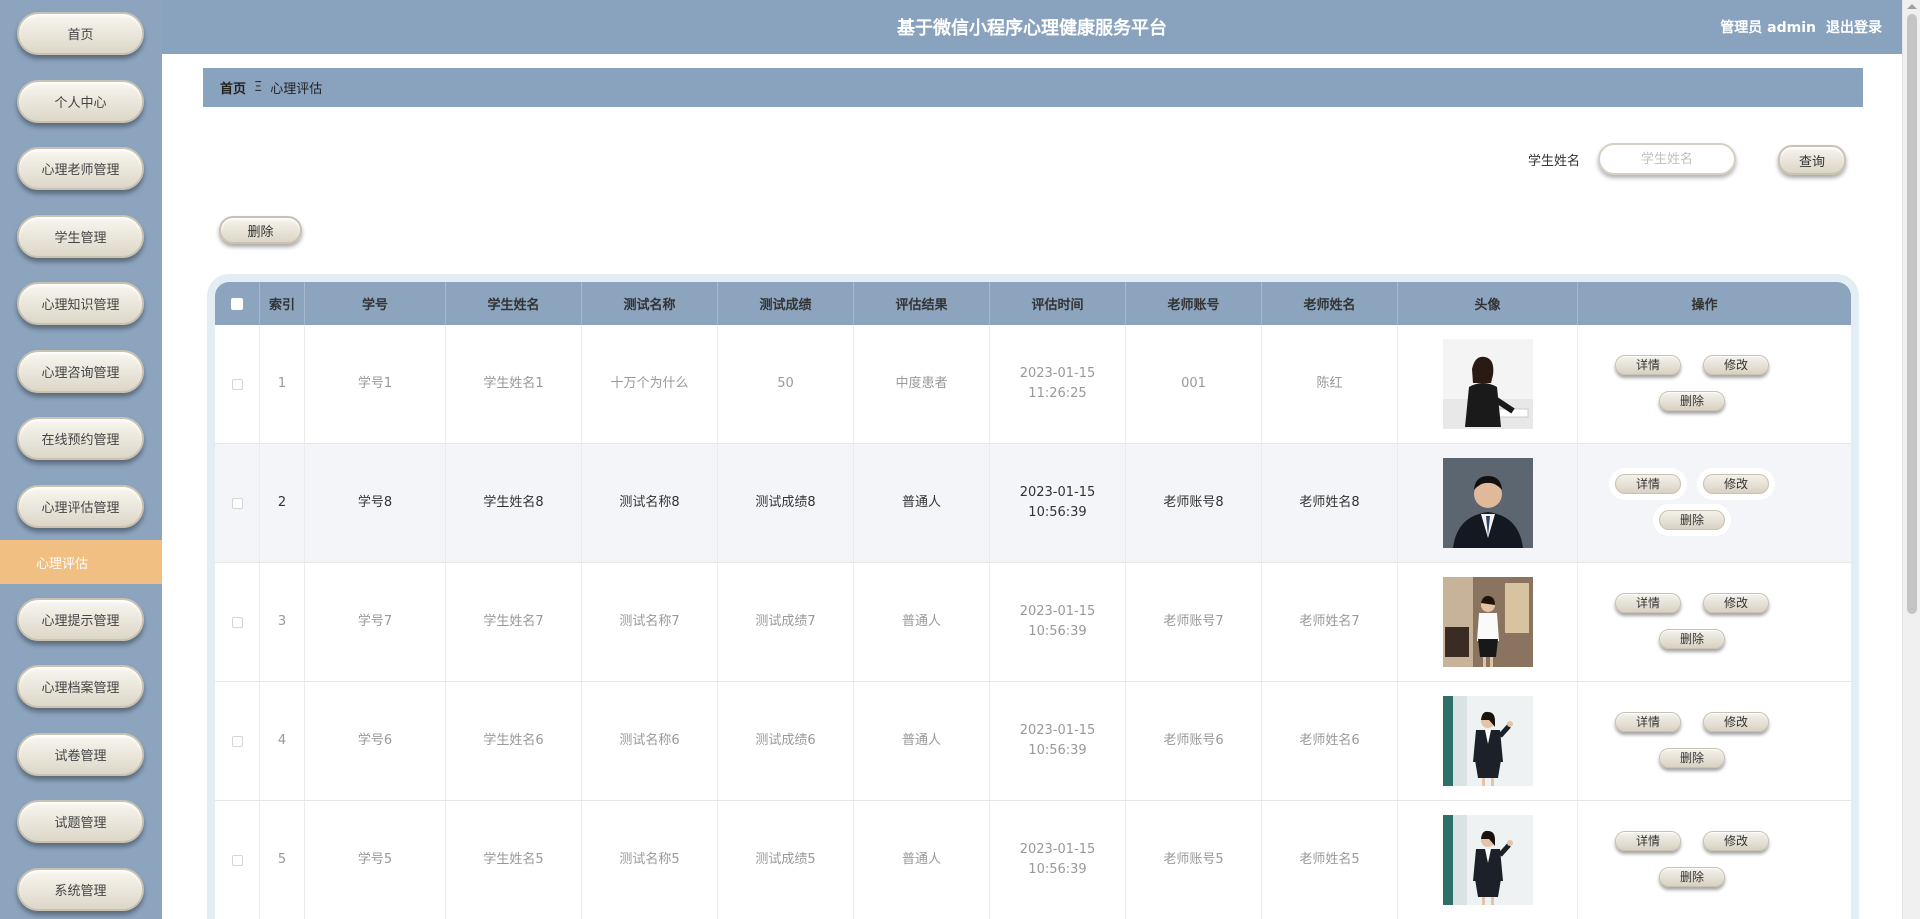 The image size is (1920, 919). I want to click on test-name-cell: 测试名称8, so click(650, 503).